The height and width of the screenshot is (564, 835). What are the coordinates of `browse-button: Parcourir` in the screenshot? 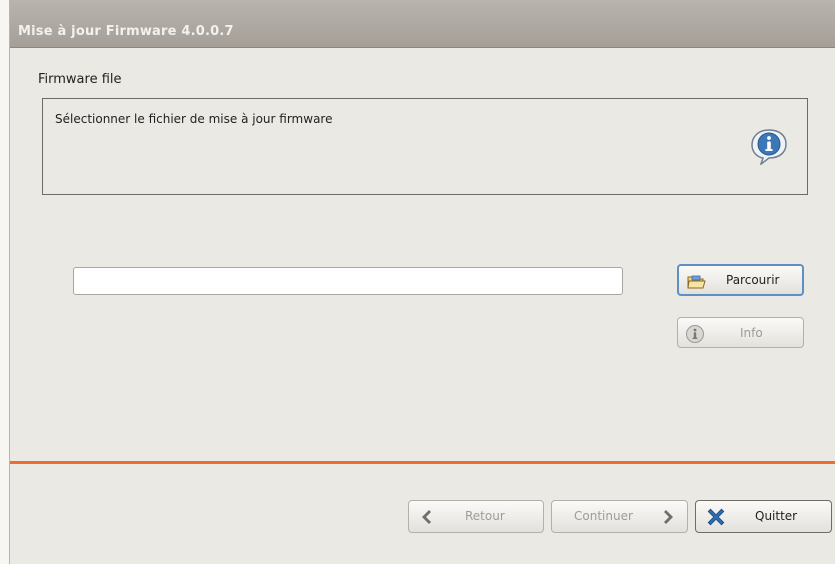 It's located at (740, 280).